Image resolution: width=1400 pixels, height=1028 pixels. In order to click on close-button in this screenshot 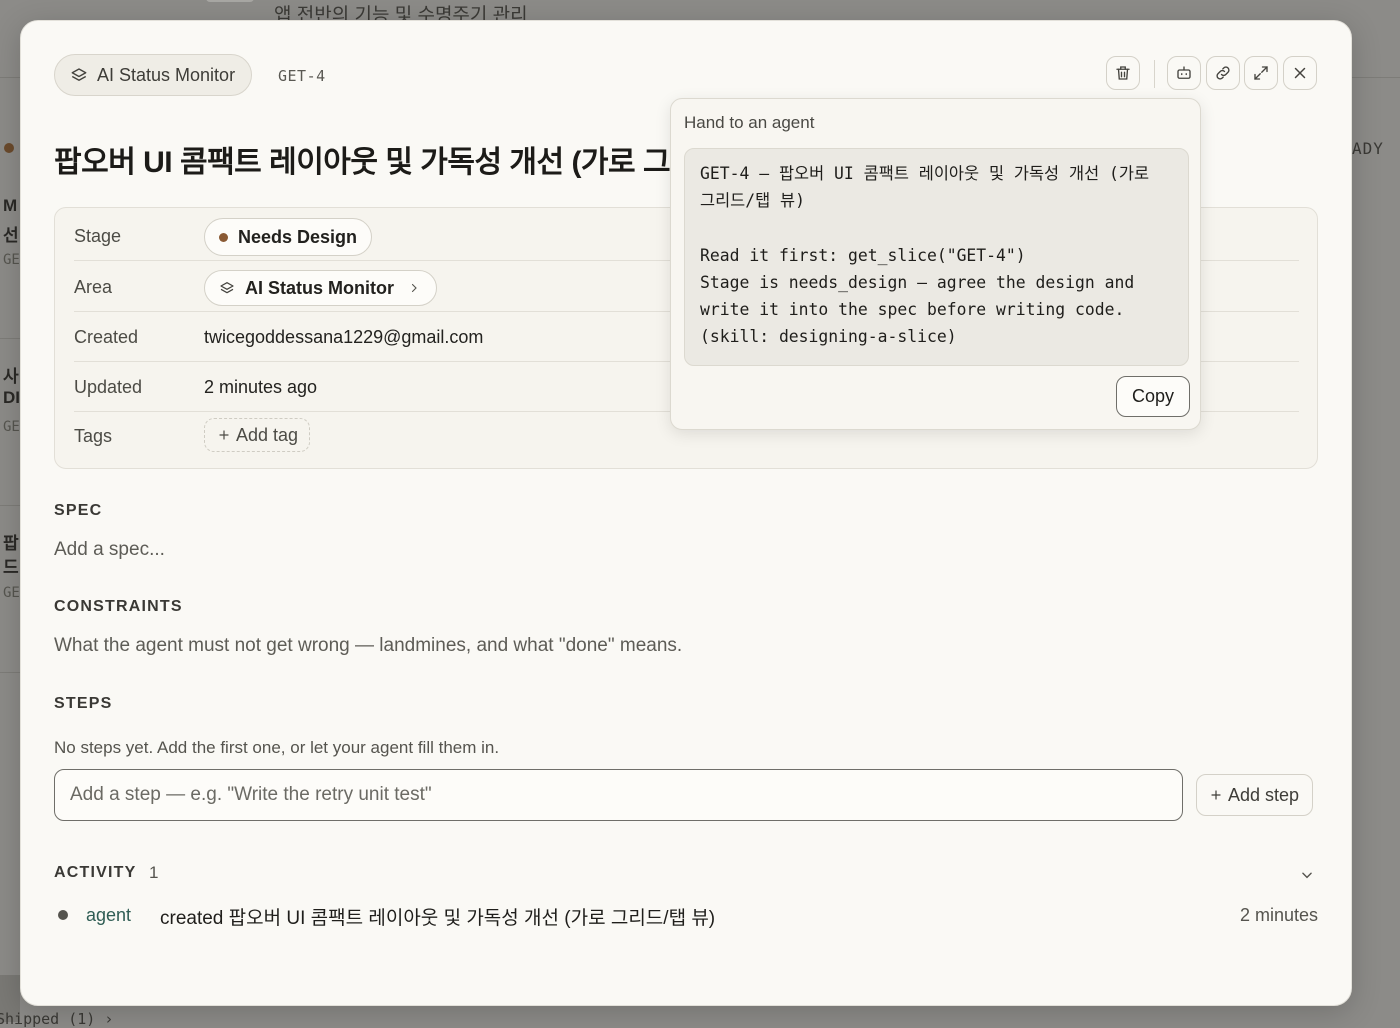, I will do `click(1300, 73)`.